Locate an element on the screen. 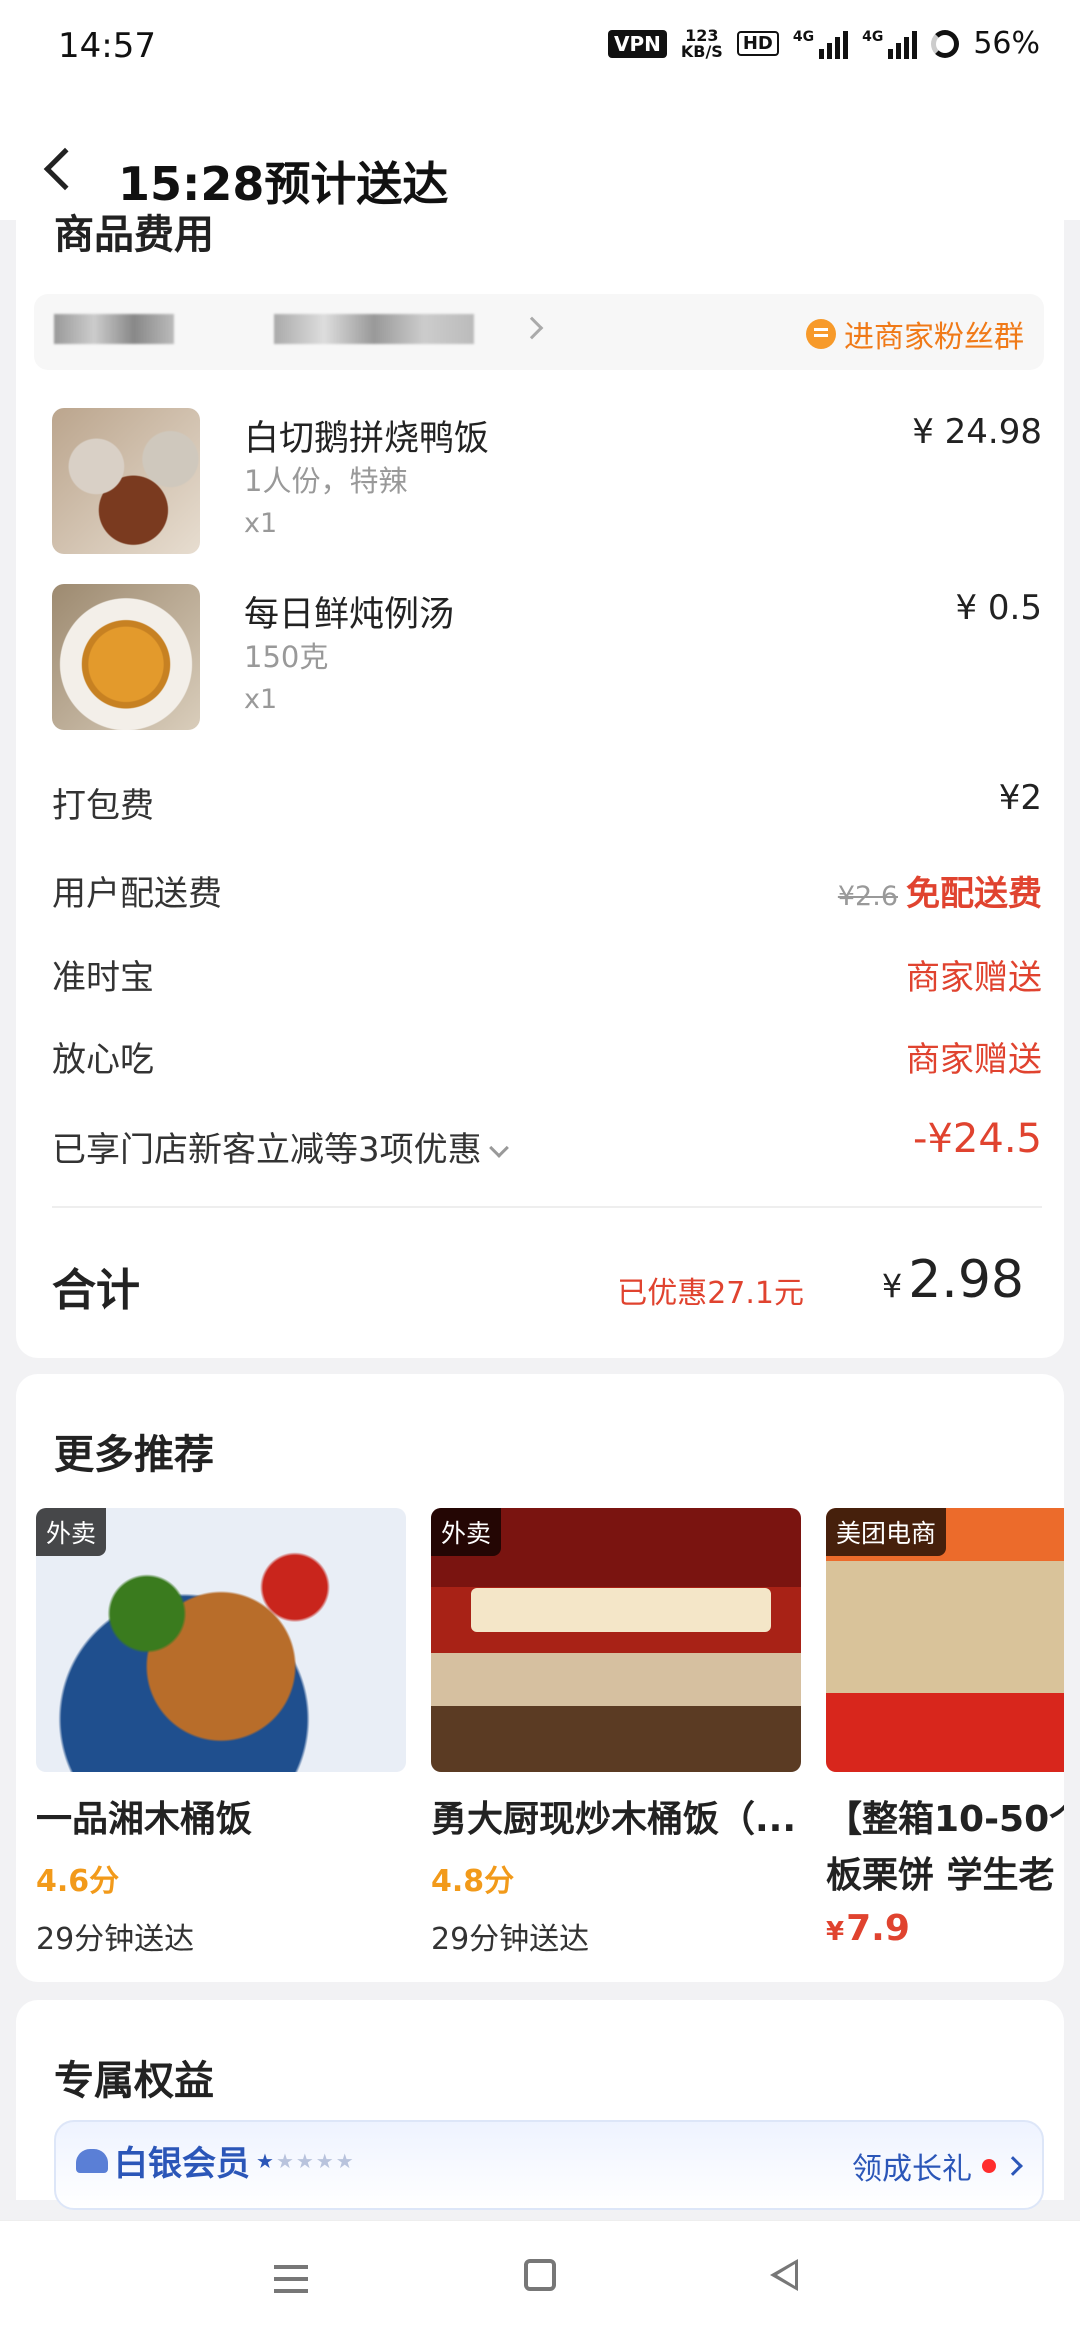  vpn-icon: VPN is located at coordinates (637, 43).